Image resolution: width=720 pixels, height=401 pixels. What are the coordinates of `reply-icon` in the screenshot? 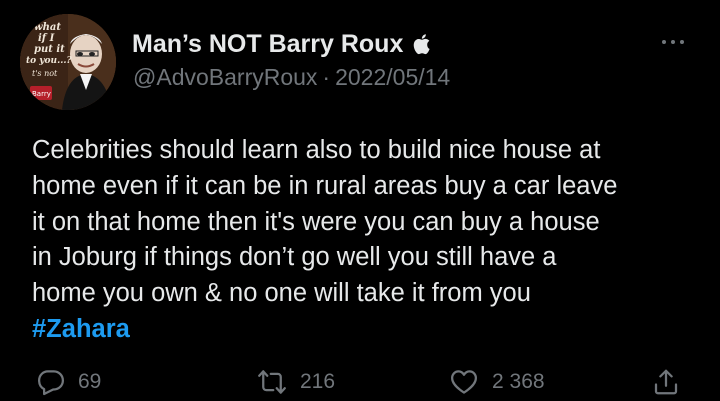 It's located at (51, 383).